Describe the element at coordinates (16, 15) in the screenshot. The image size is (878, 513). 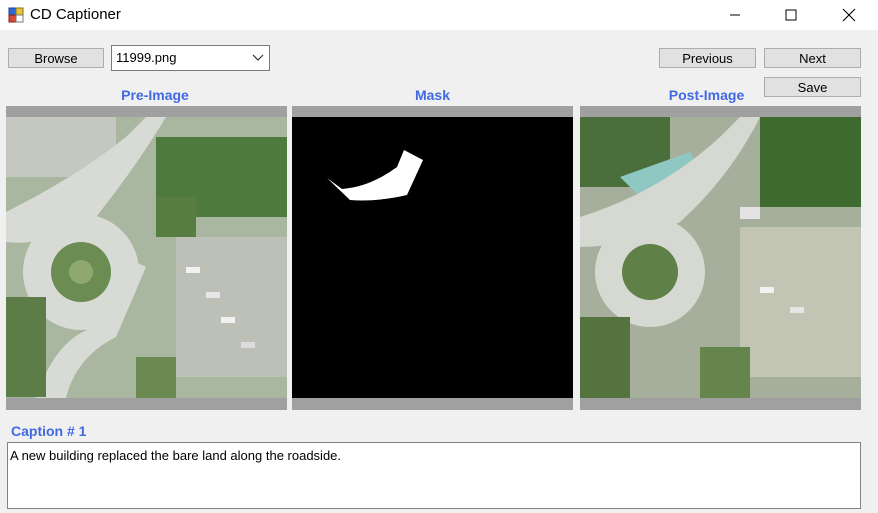
I see `app-icon` at that location.